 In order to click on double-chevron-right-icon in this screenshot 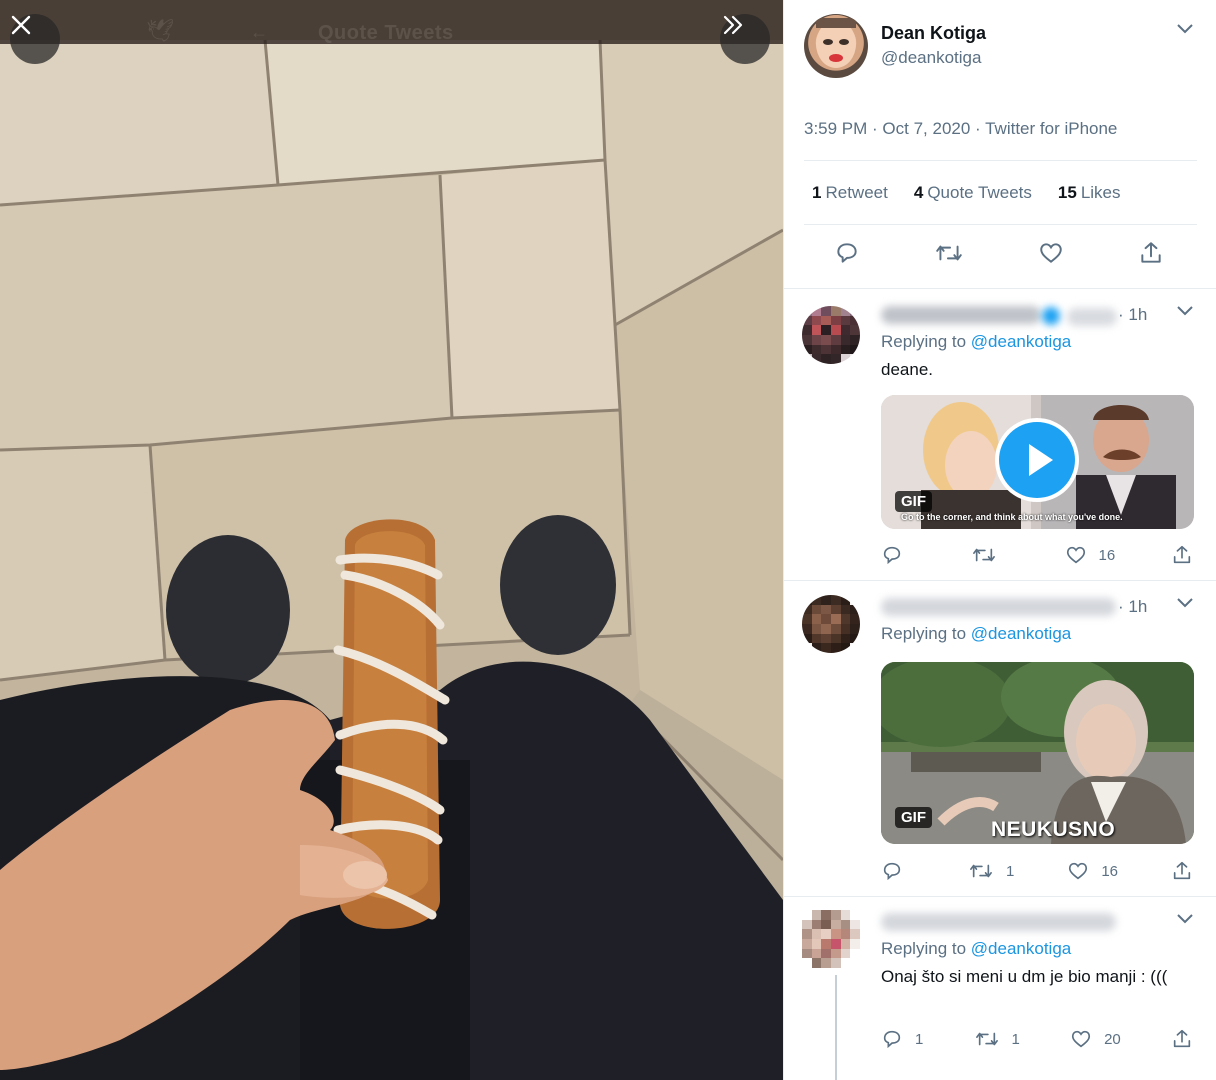, I will do `click(733, 25)`.